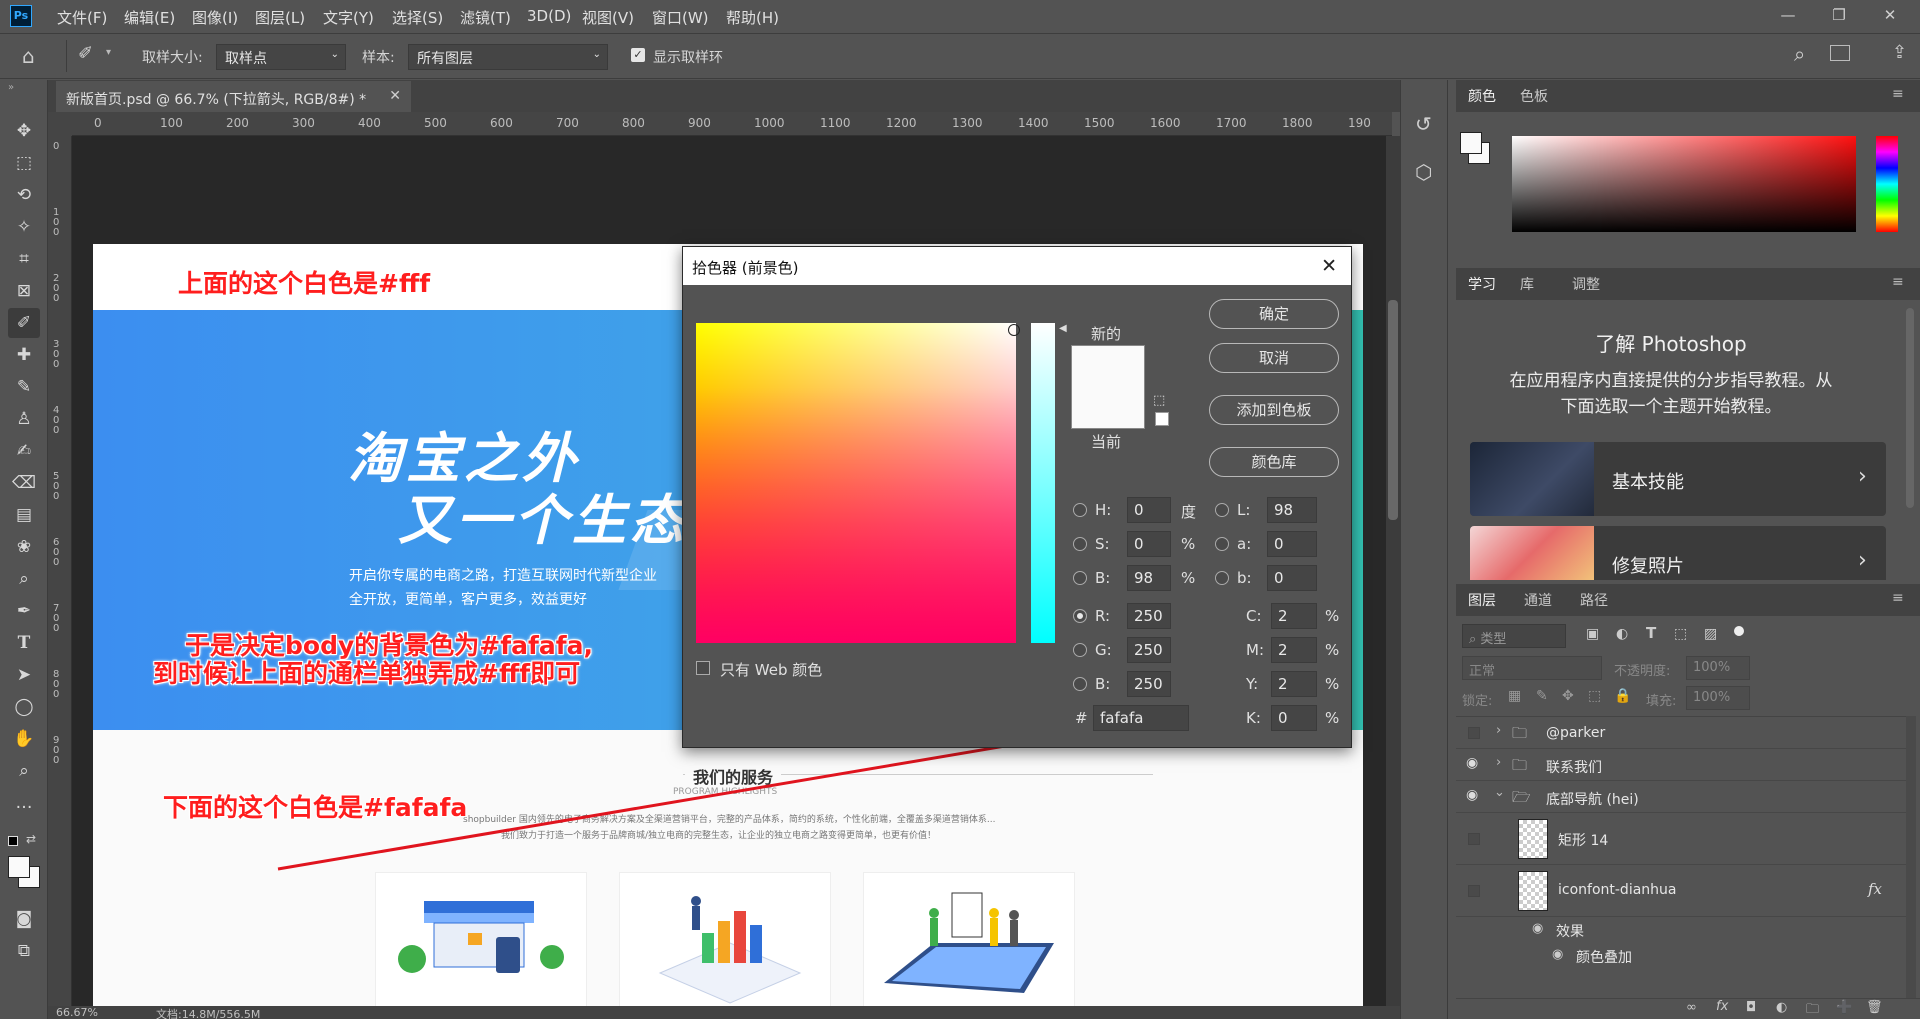  What do you see at coordinates (1840, 53) in the screenshot?
I see `workspace-icon` at bounding box center [1840, 53].